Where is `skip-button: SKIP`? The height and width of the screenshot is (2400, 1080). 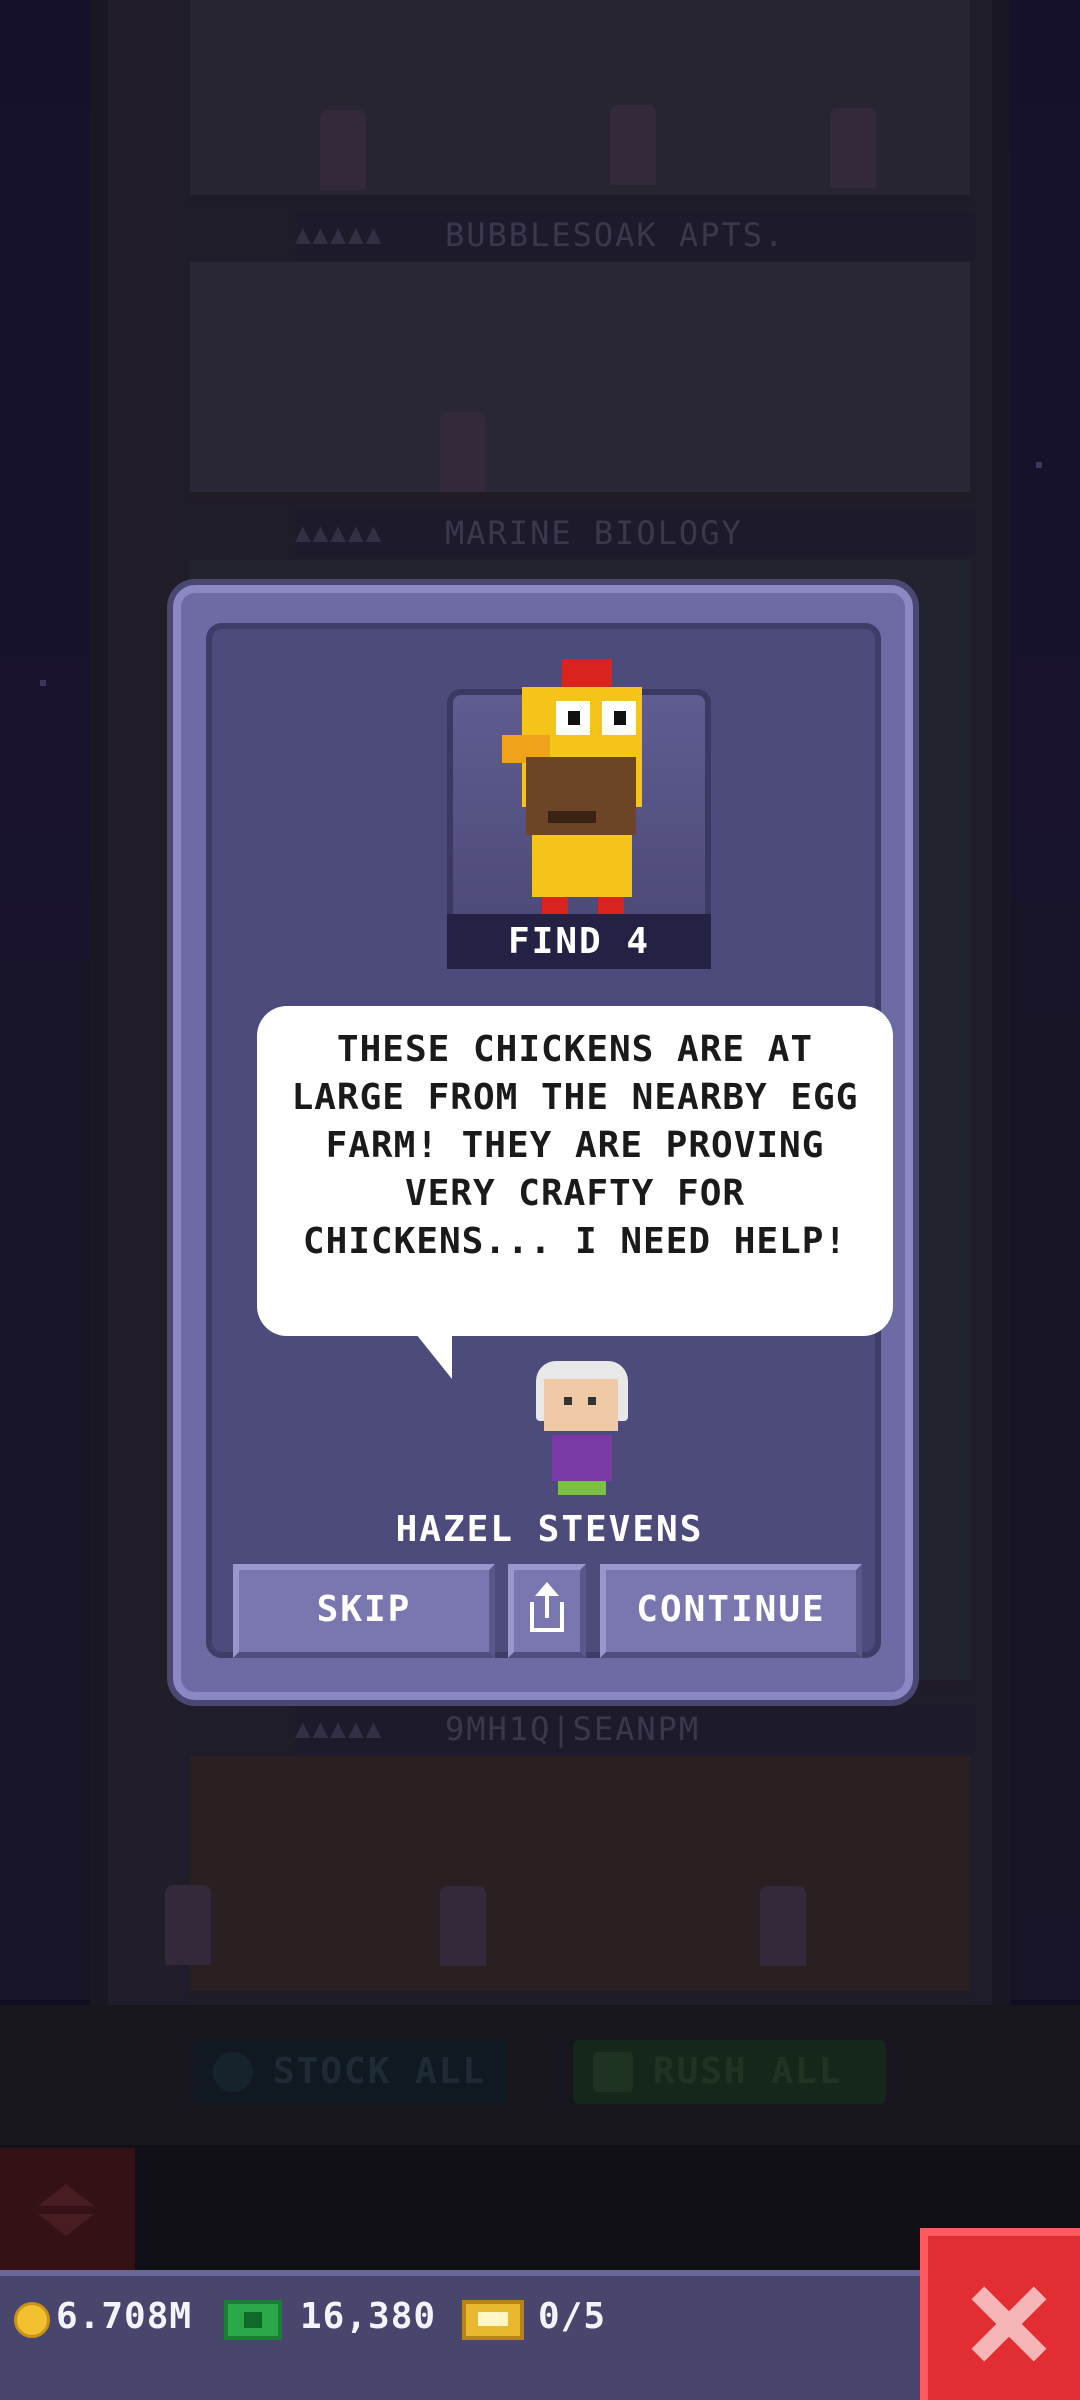
skip-button: SKIP is located at coordinates (364, 1611).